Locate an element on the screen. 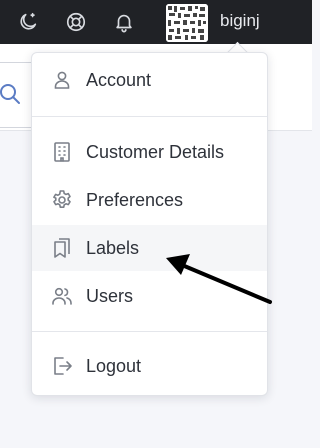 The width and height of the screenshot is (320, 448). menu-item-logout: Logout is located at coordinates (149, 366).